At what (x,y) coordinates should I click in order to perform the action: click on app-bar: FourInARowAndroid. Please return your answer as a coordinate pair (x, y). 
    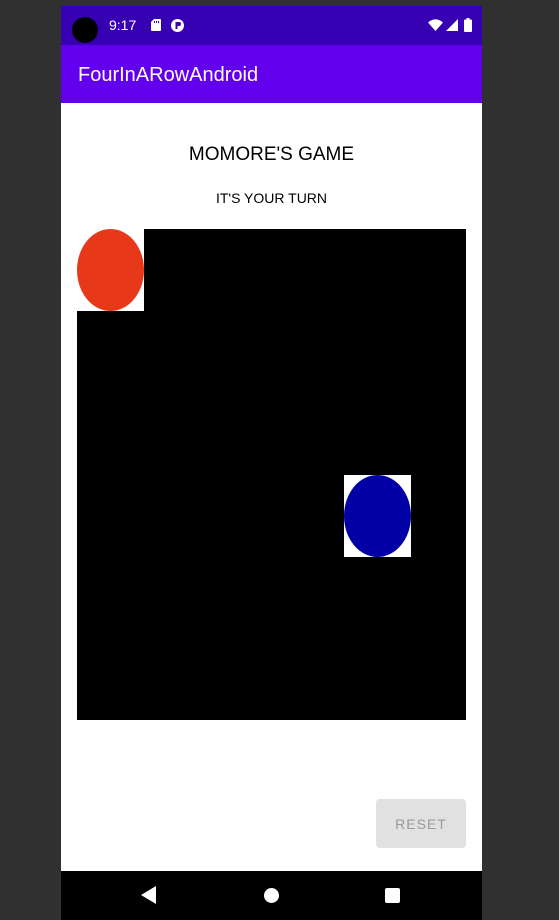
    Looking at the image, I should click on (271, 74).